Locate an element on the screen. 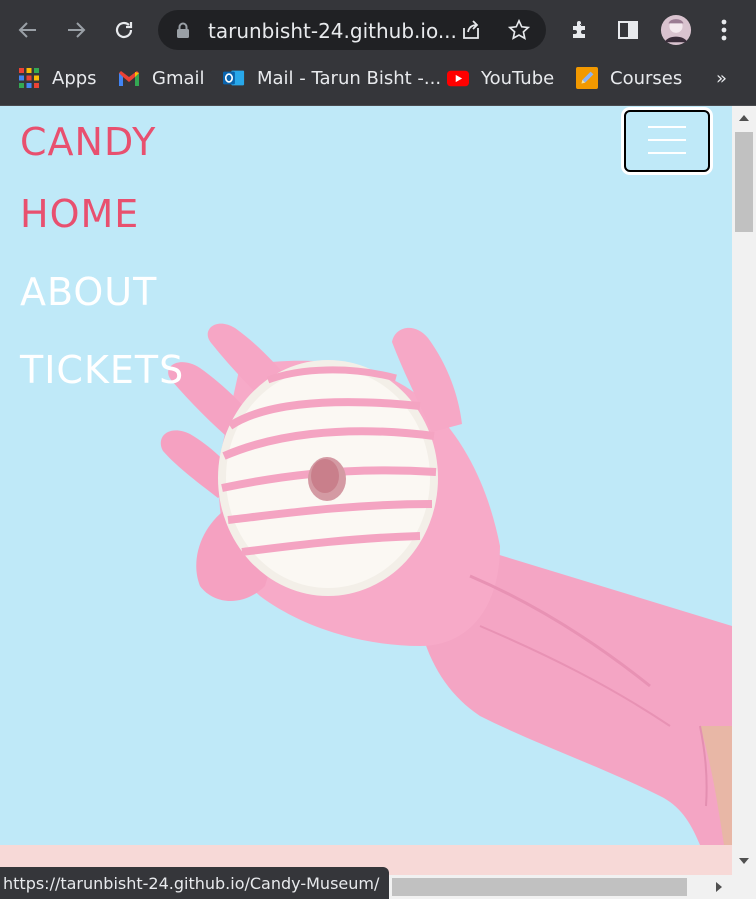  bookmarks-overflow-button: » is located at coordinates (721, 78).